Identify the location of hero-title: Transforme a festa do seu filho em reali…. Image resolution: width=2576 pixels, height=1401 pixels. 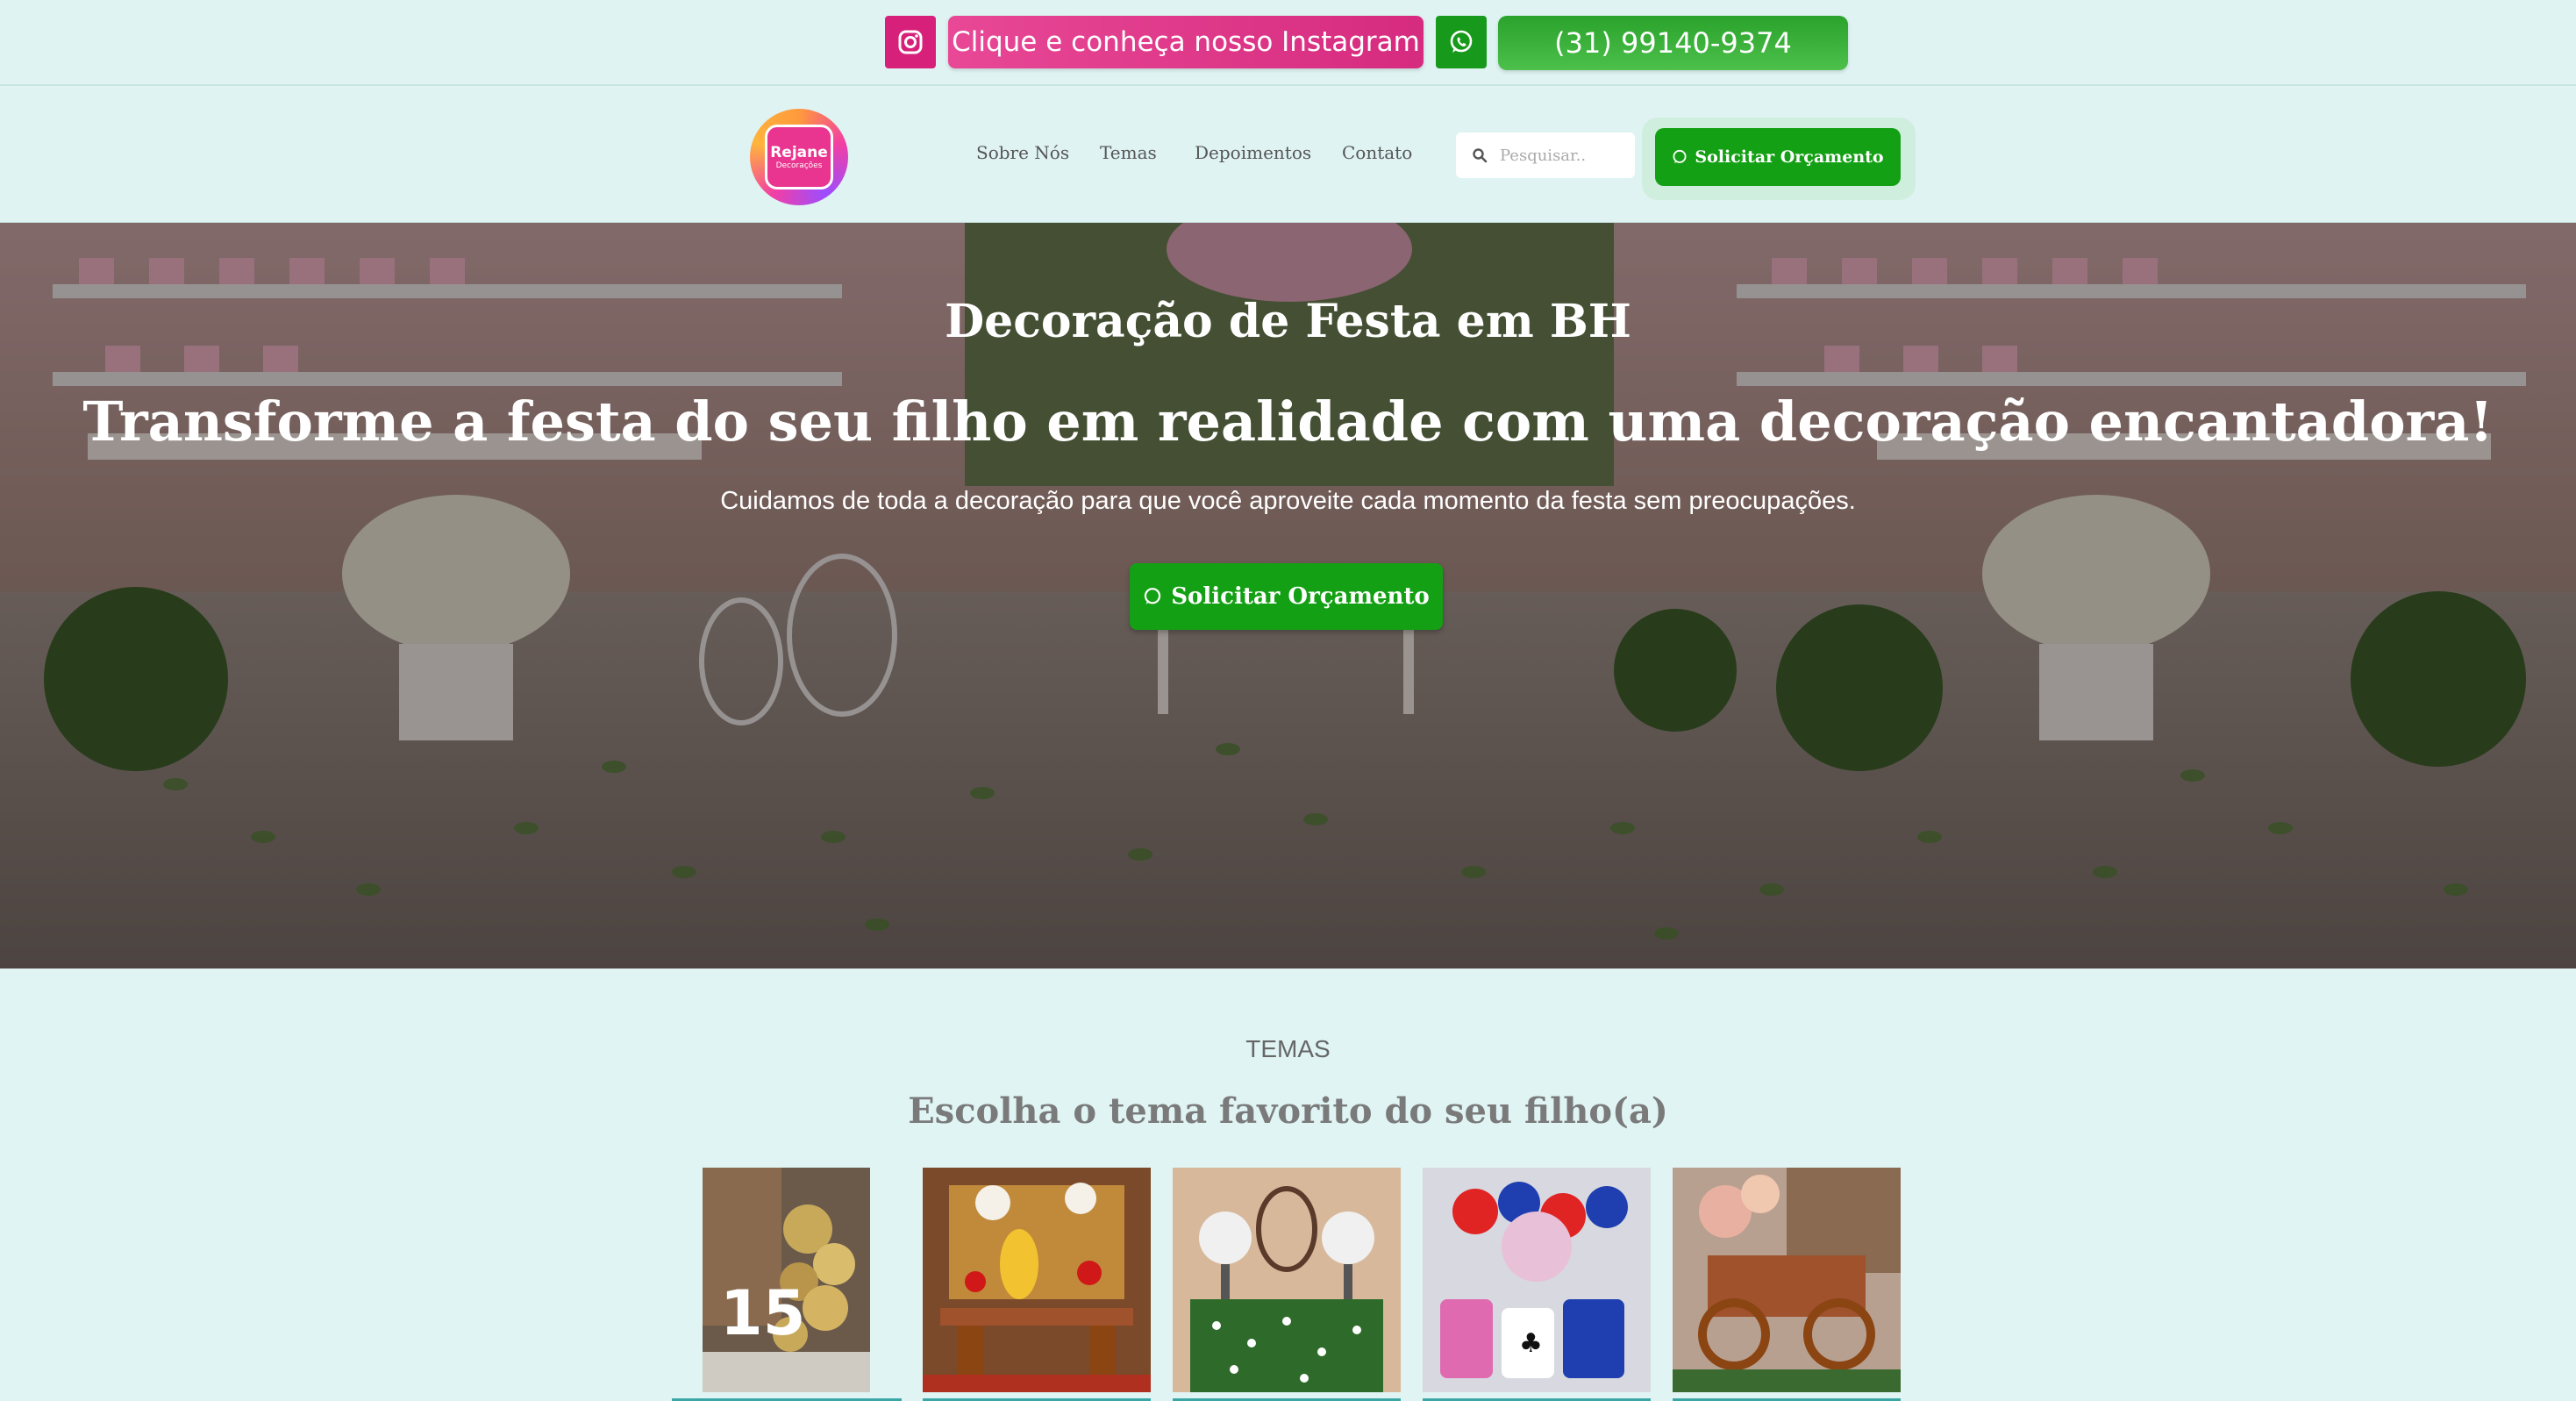
(1288, 422).